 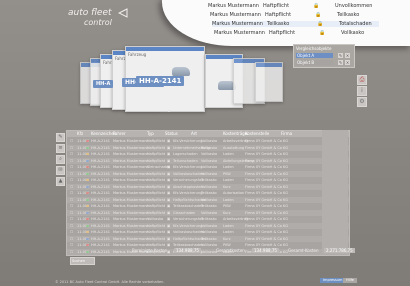 I want to click on compare-edit-icon: ✎, so click(x=340, y=55).